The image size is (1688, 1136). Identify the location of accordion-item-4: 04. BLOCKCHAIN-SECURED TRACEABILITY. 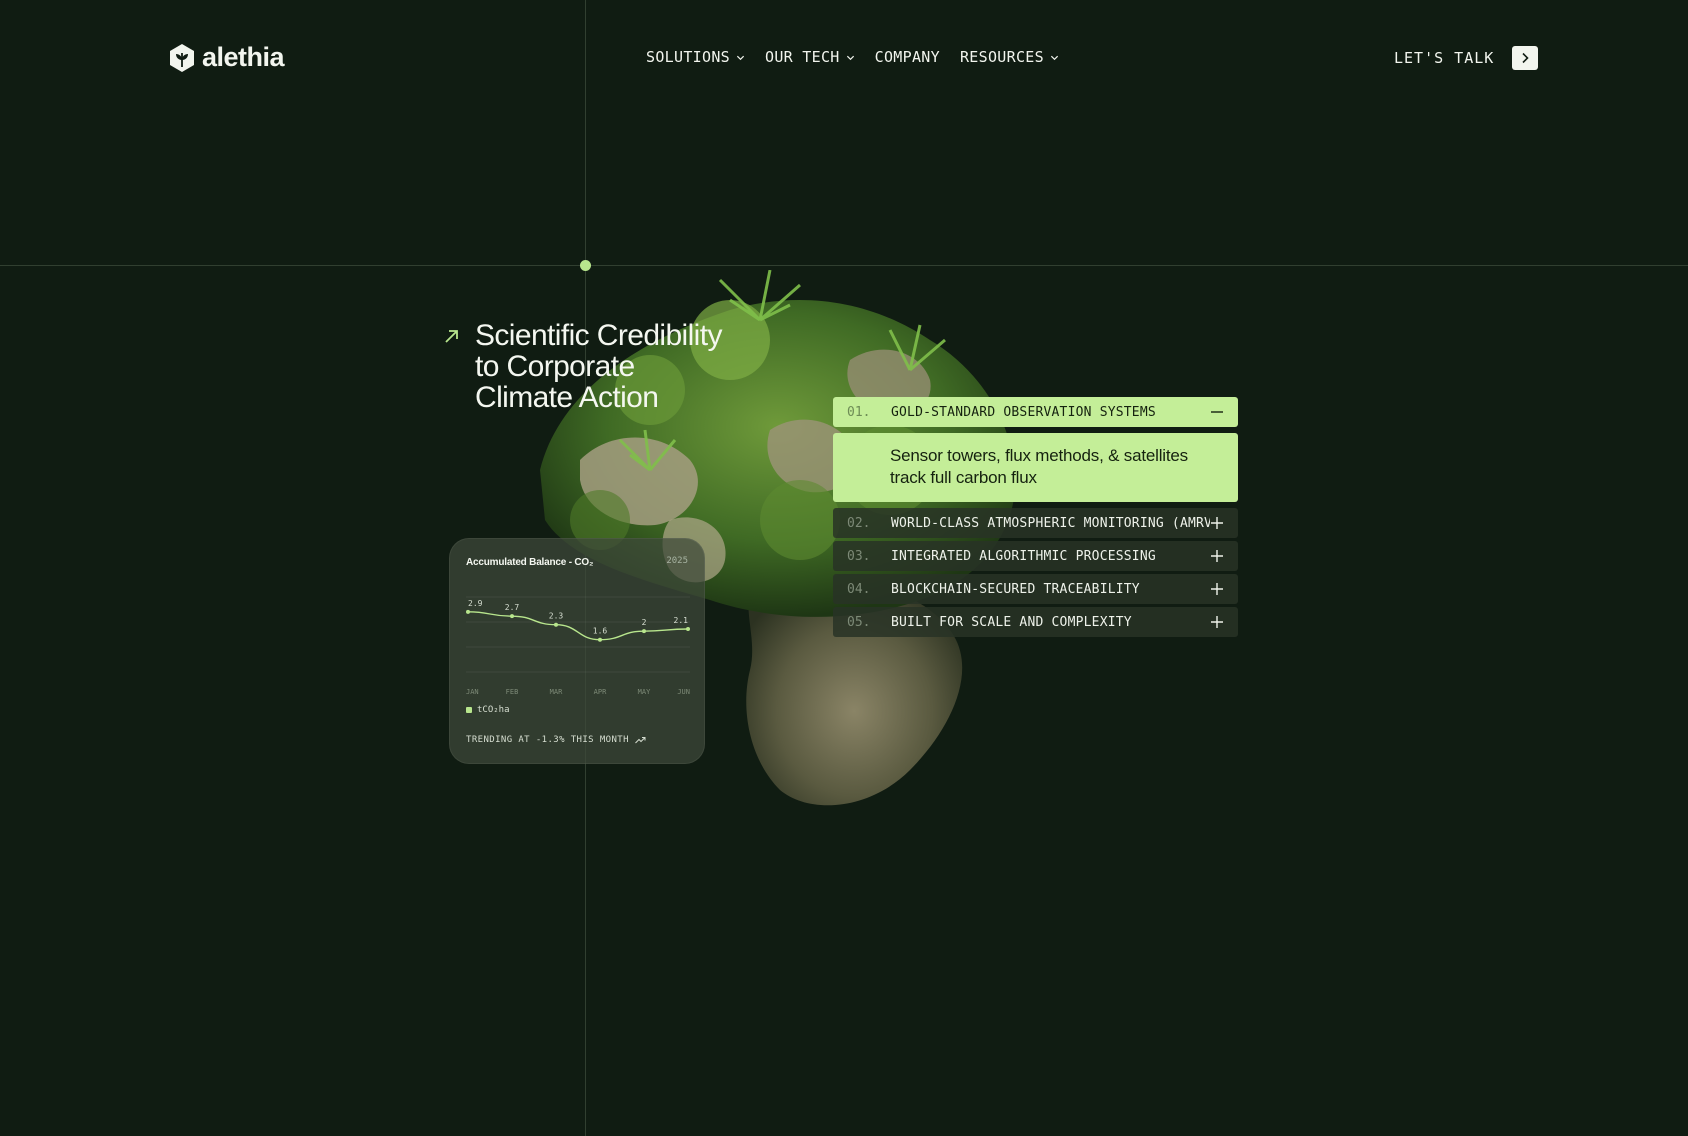
(1035, 589).